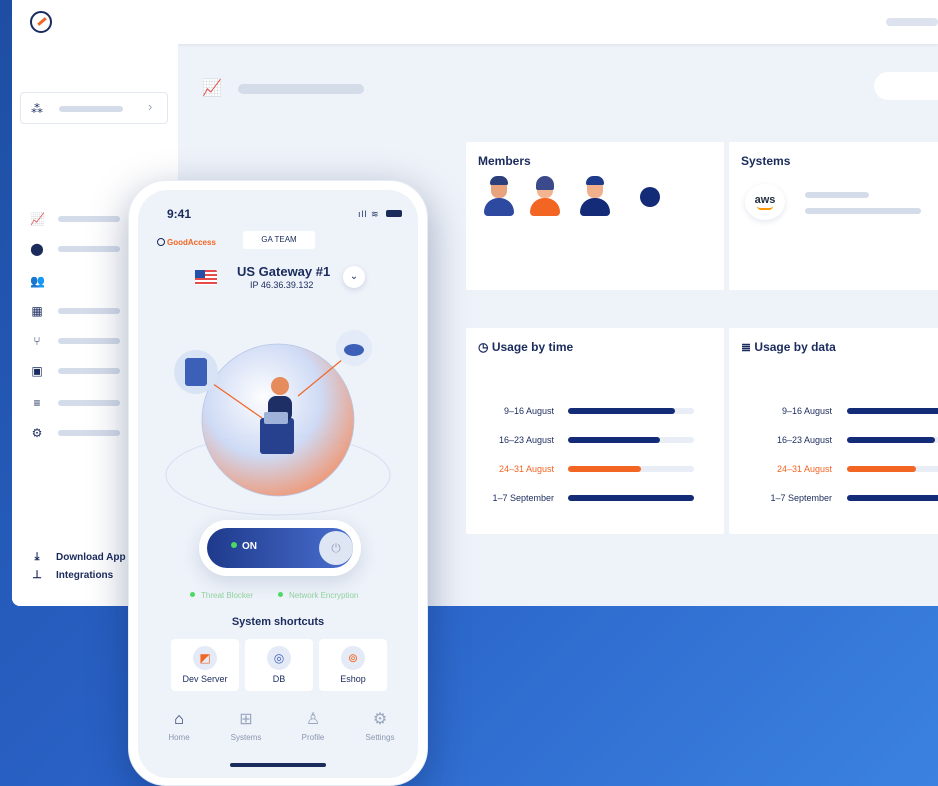 This screenshot has height=786, width=938. I want to click on aws-logo-icon: aws, so click(765, 202).